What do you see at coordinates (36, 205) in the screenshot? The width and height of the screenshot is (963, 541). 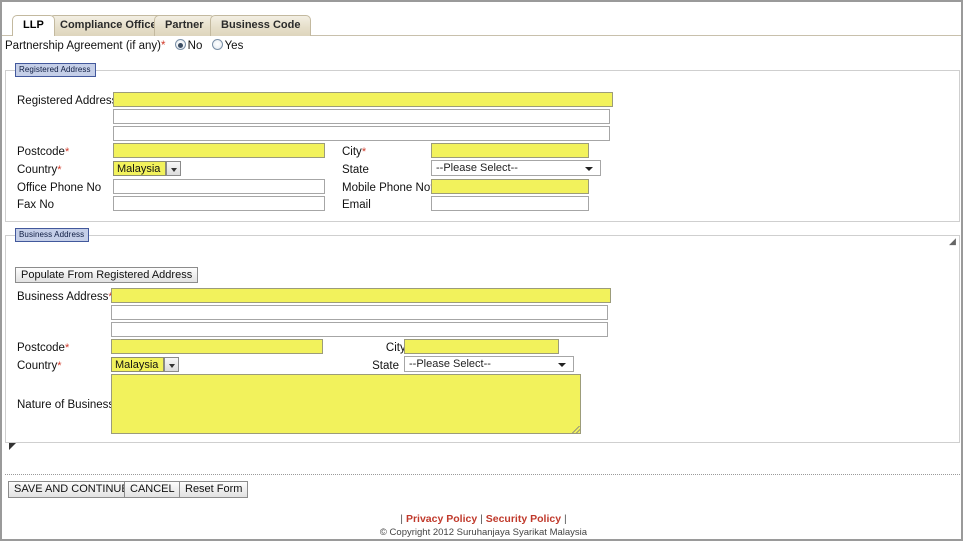 I see `label-registered-fax: Fax No` at bounding box center [36, 205].